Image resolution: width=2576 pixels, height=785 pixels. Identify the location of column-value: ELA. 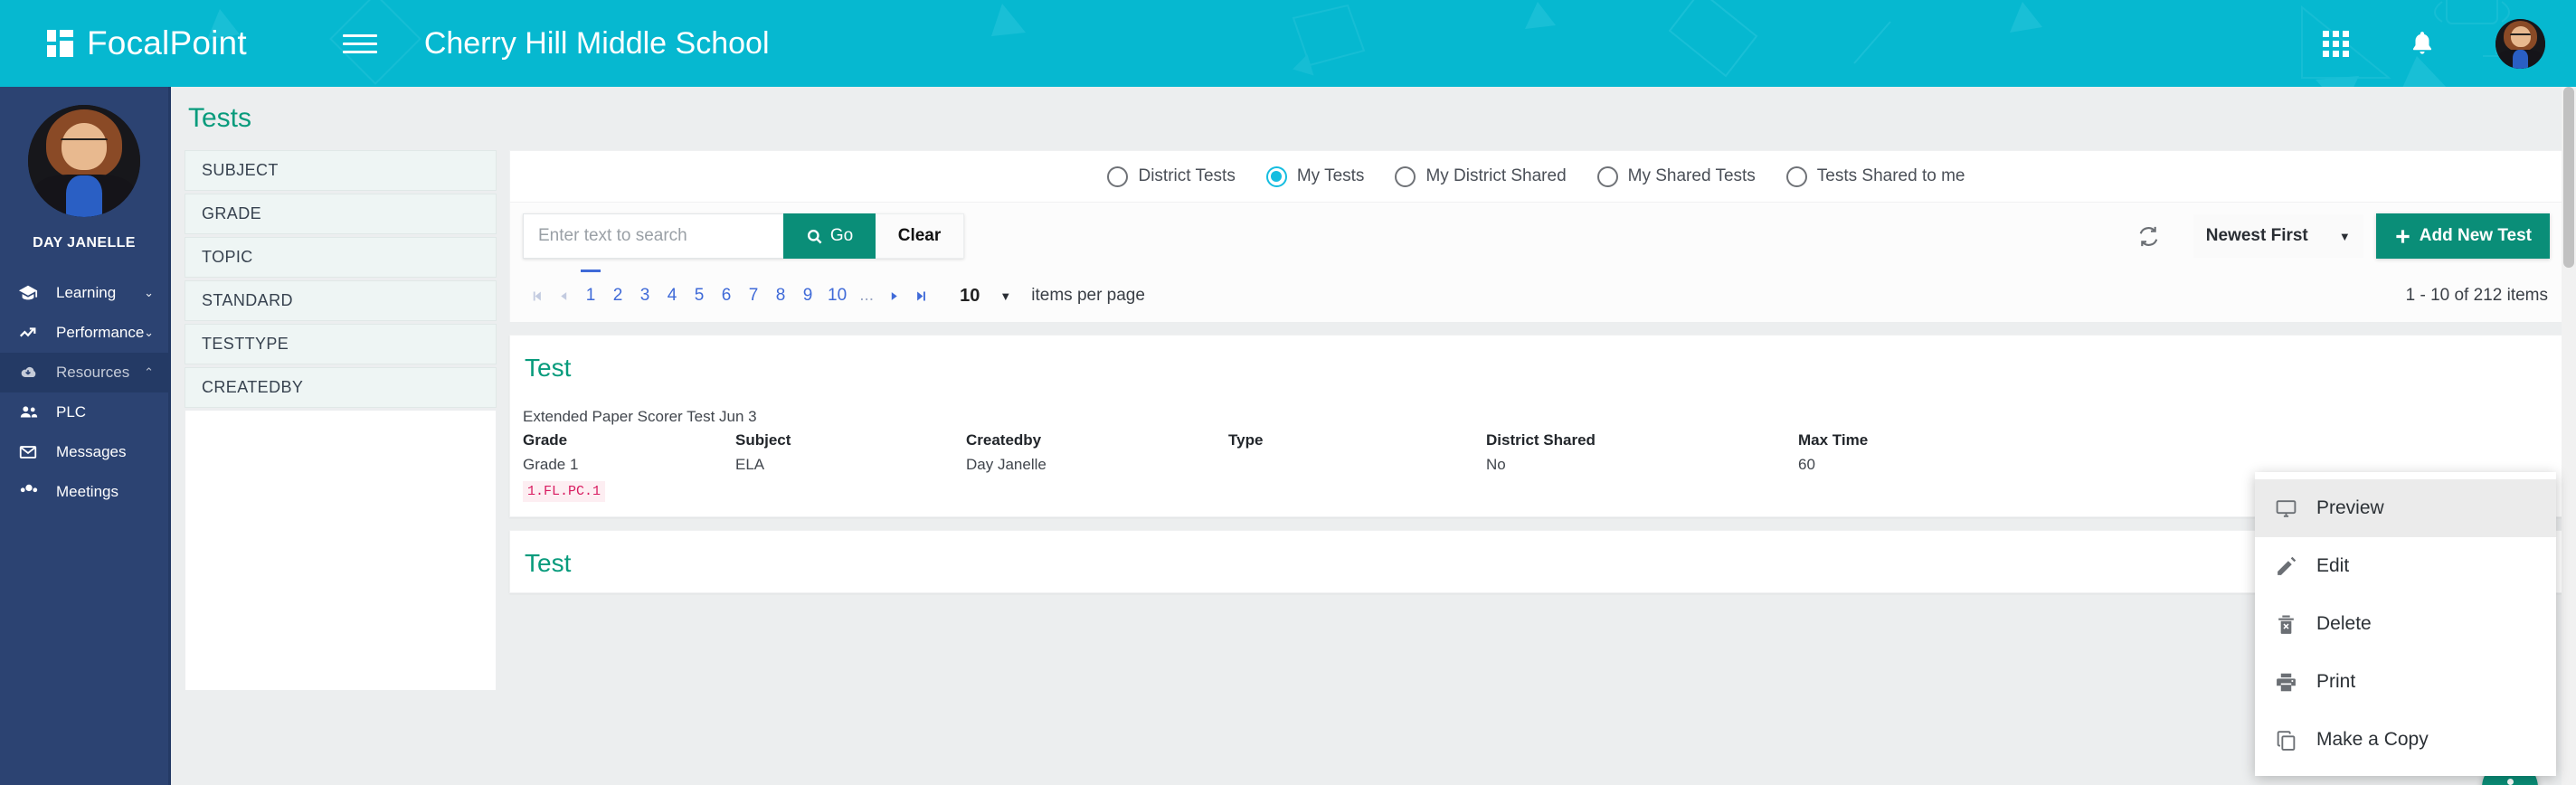
(750, 464).